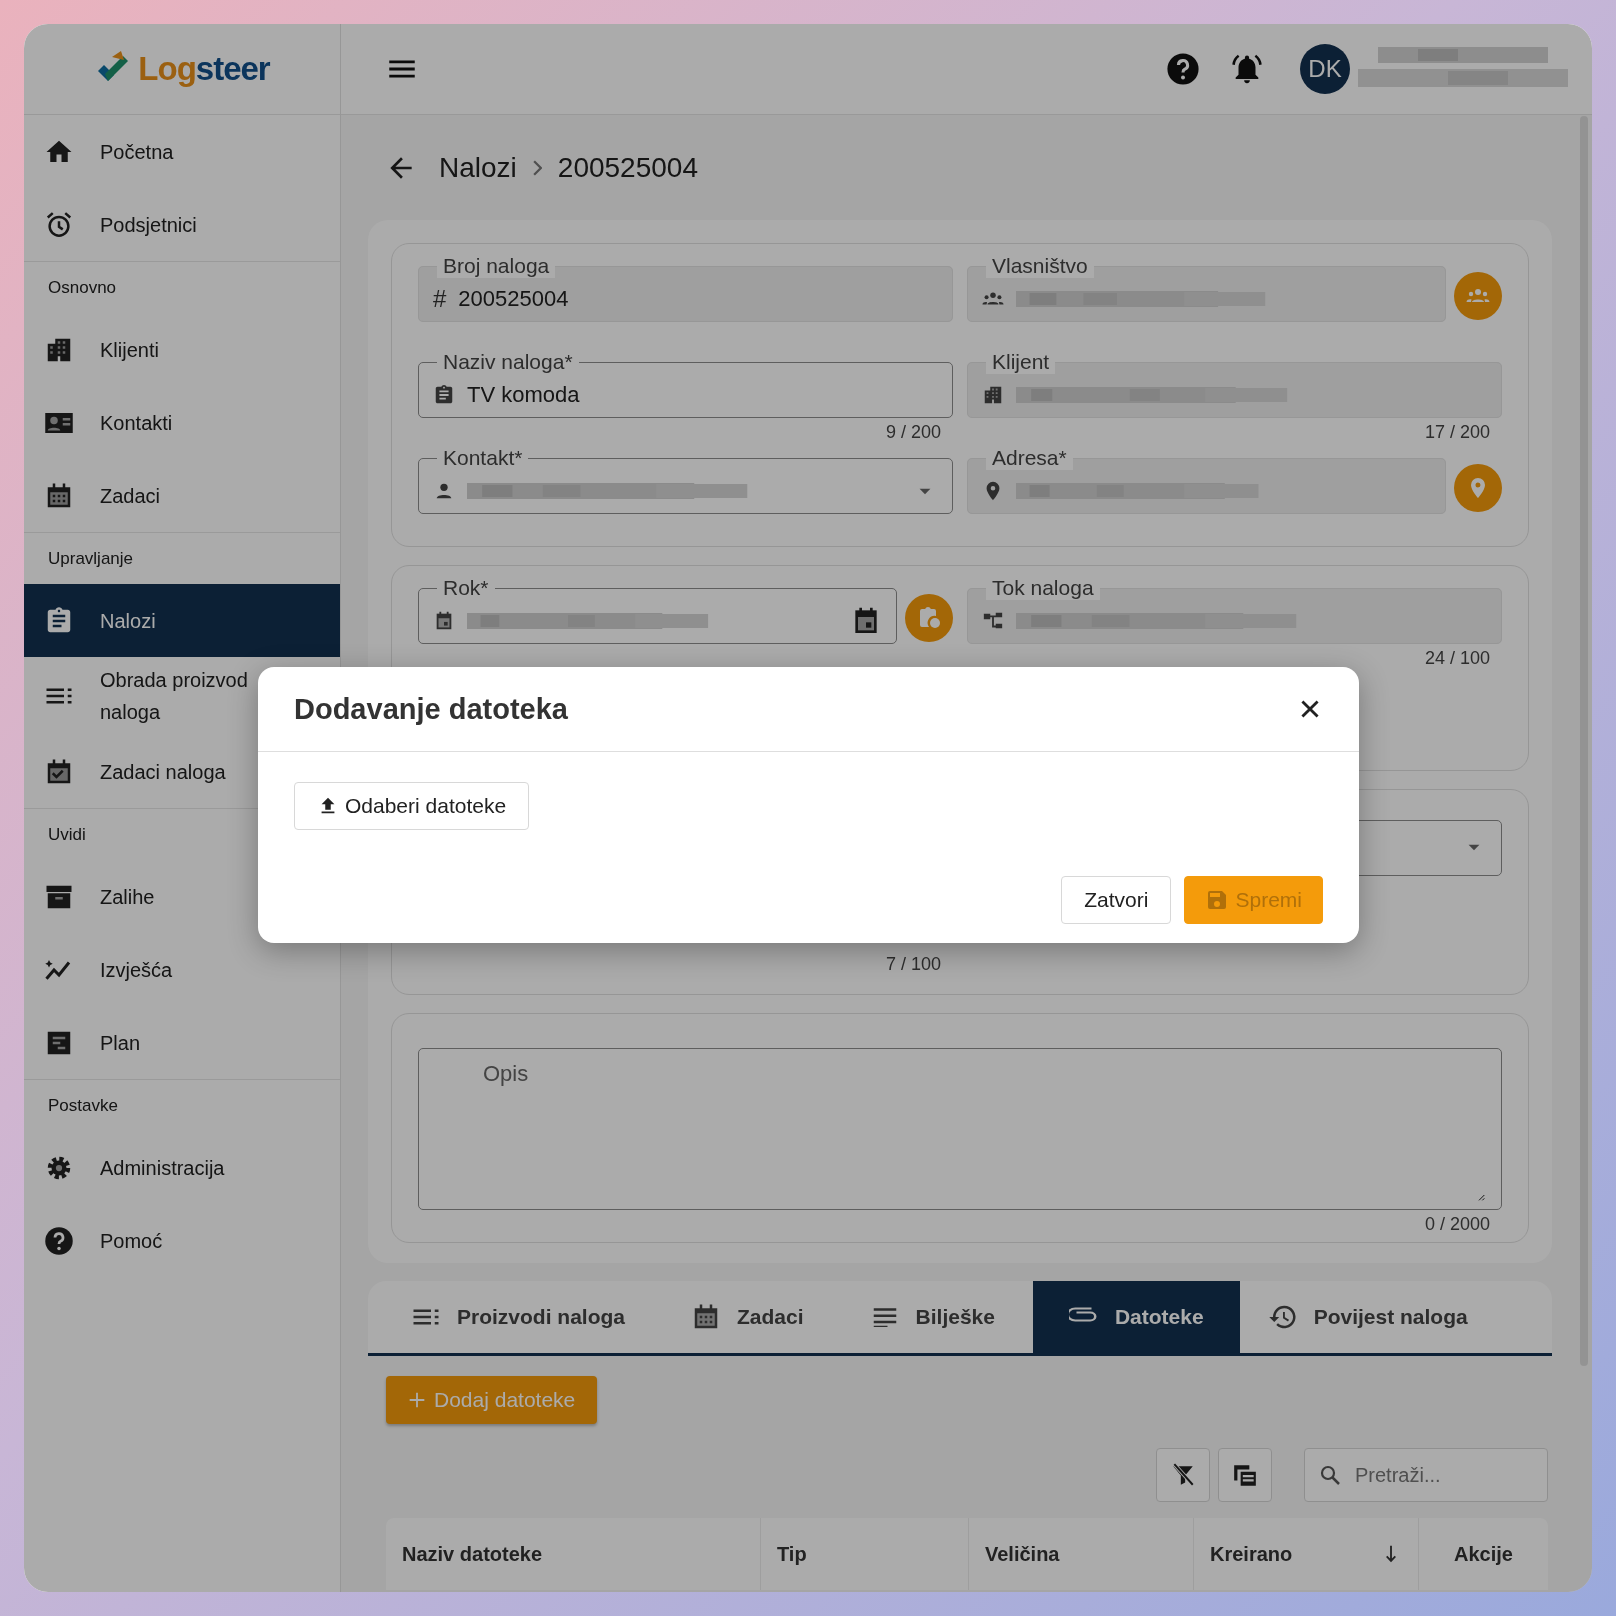 The width and height of the screenshot is (1616, 1616). I want to click on search-icon, so click(1330, 1475).